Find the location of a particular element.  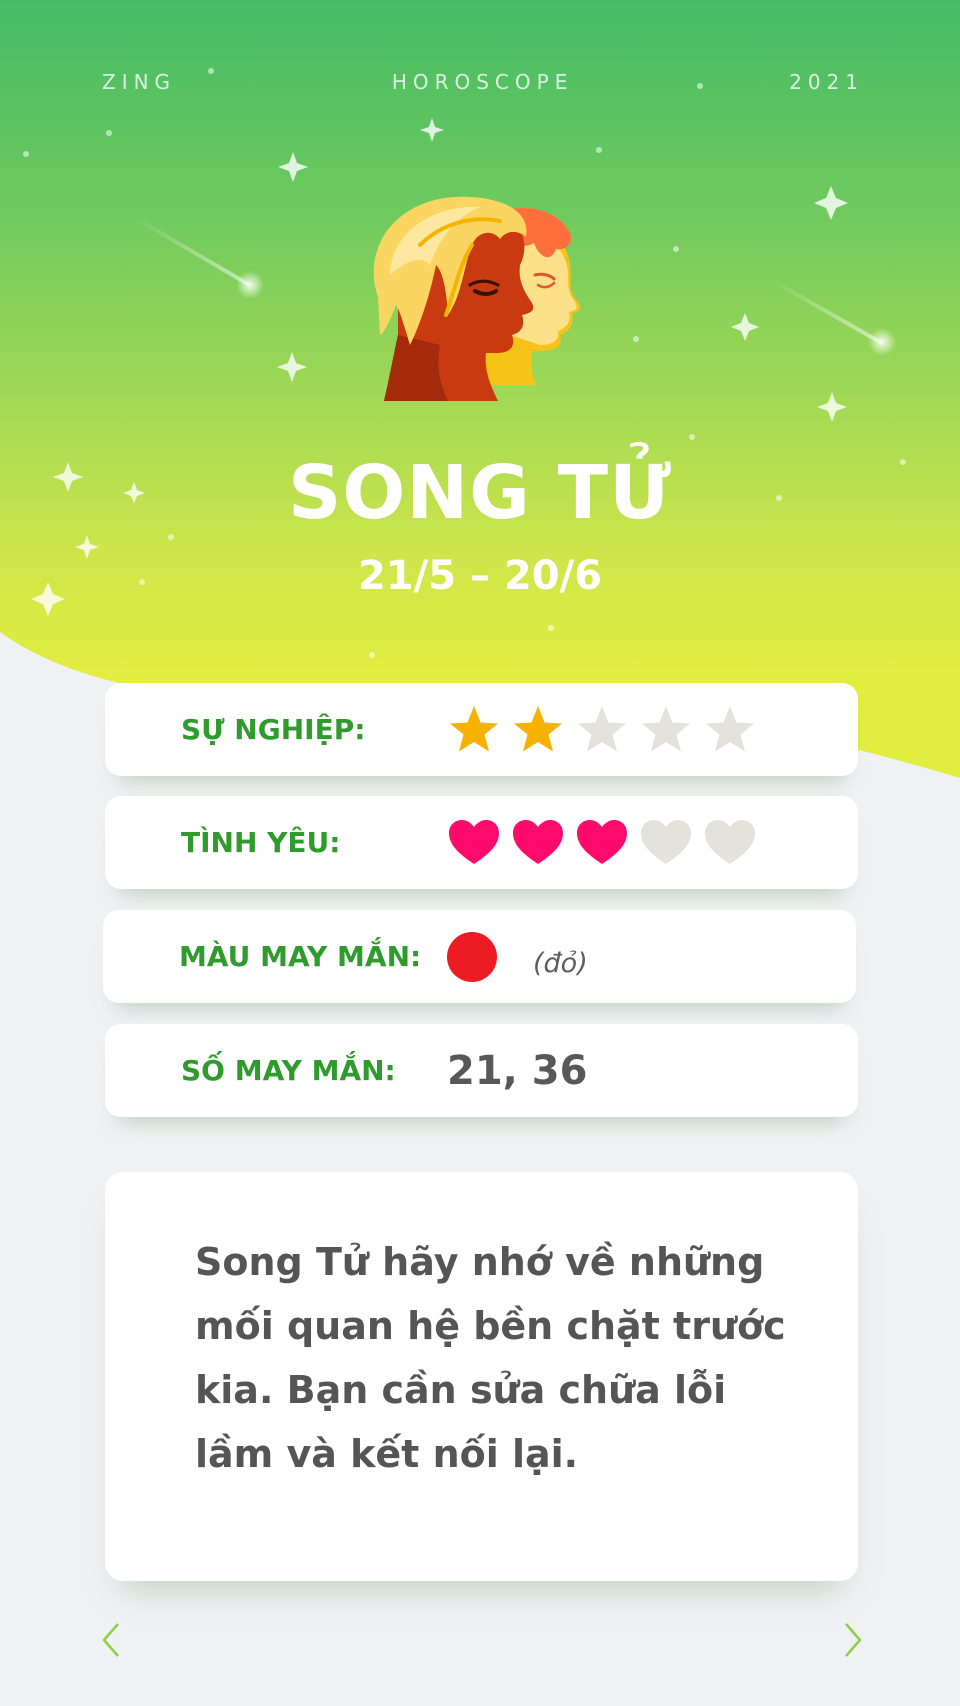

next-button is located at coordinates (851, 1640).